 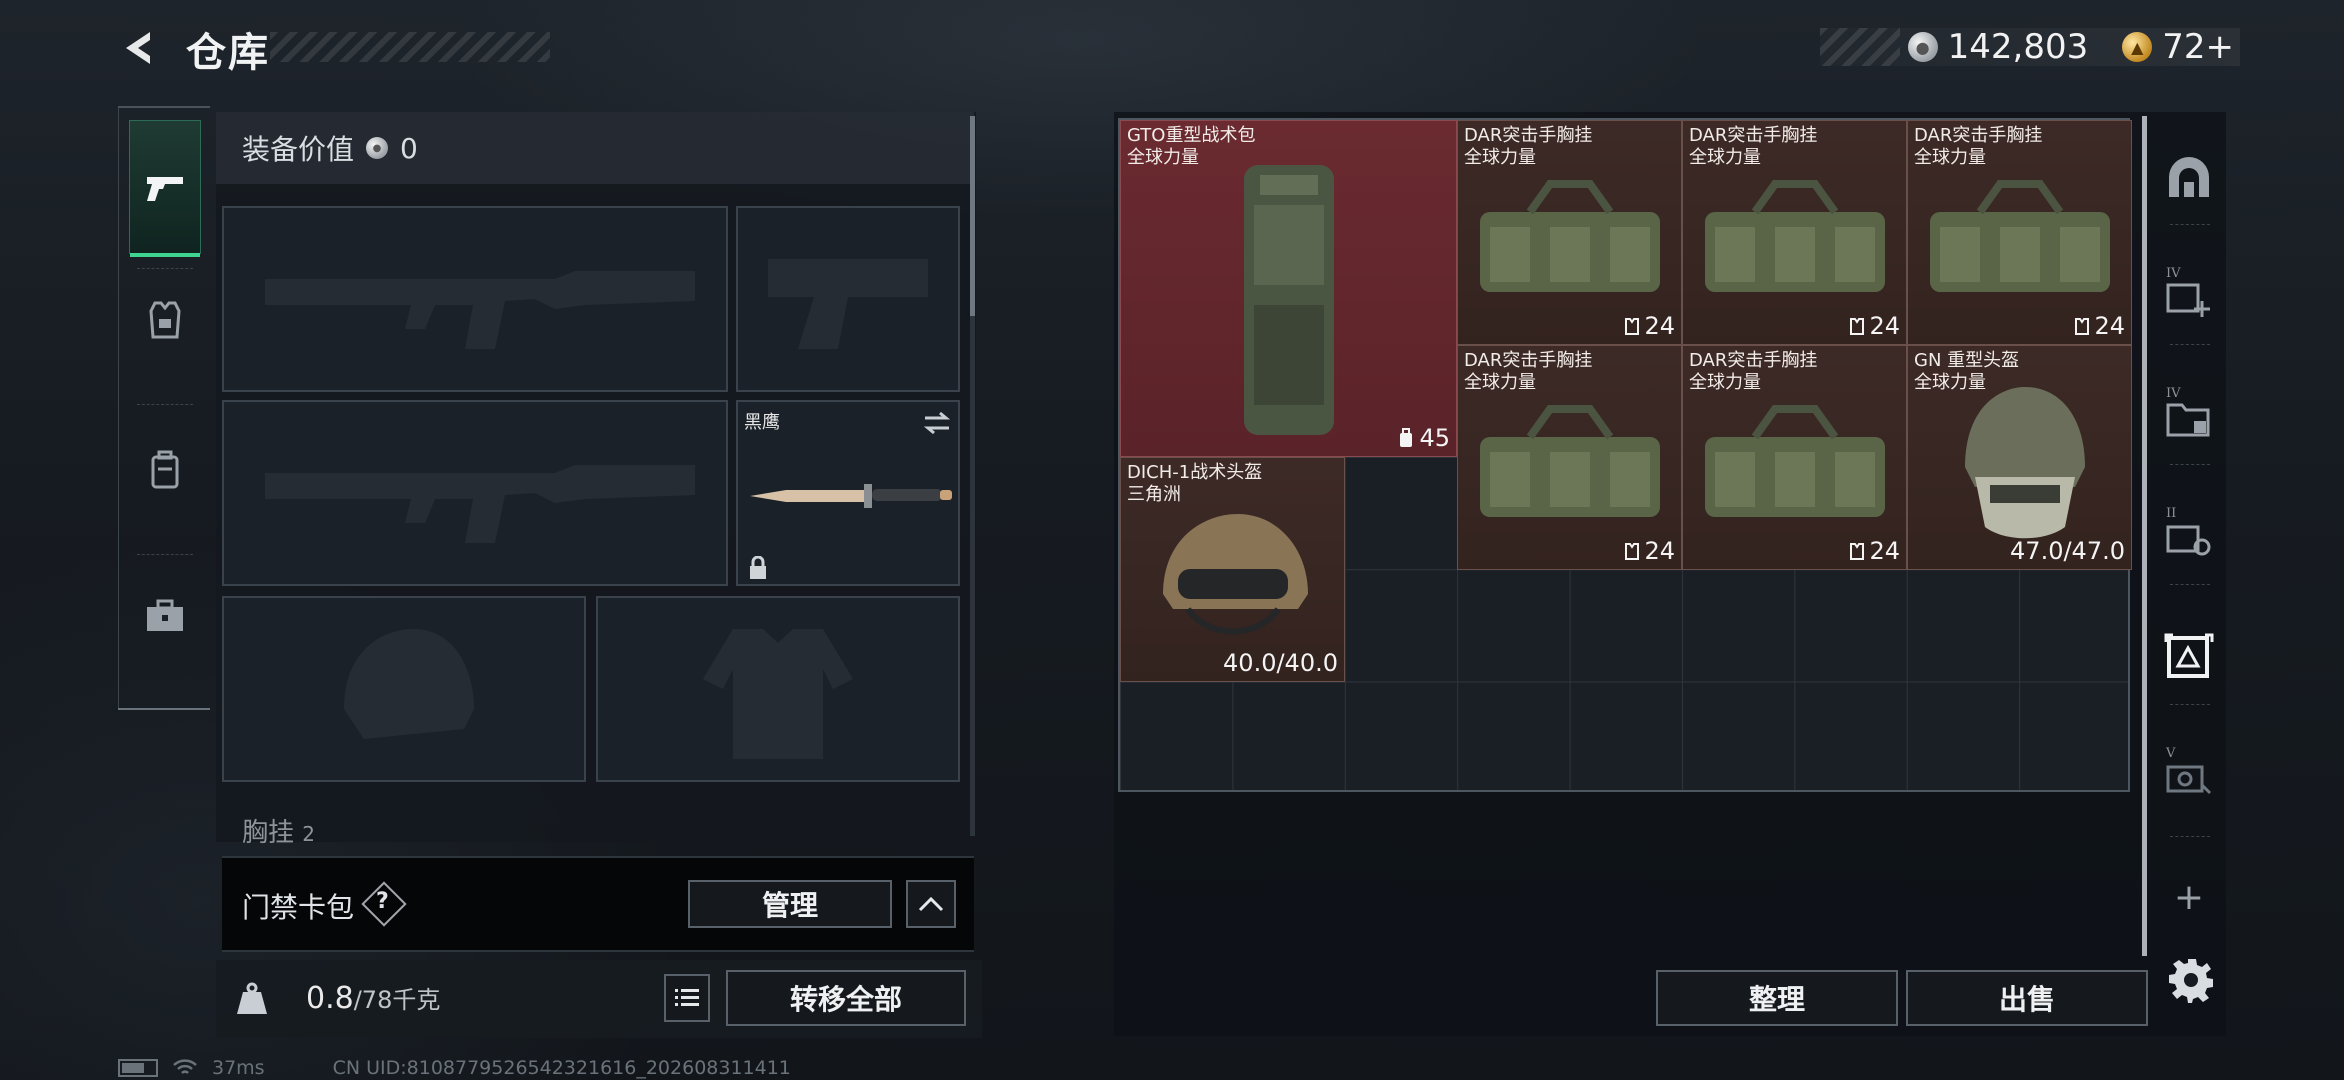 What do you see at coordinates (846, 998) in the screenshot?
I see `transfer-all-button: 转移全部` at bounding box center [846, 998].